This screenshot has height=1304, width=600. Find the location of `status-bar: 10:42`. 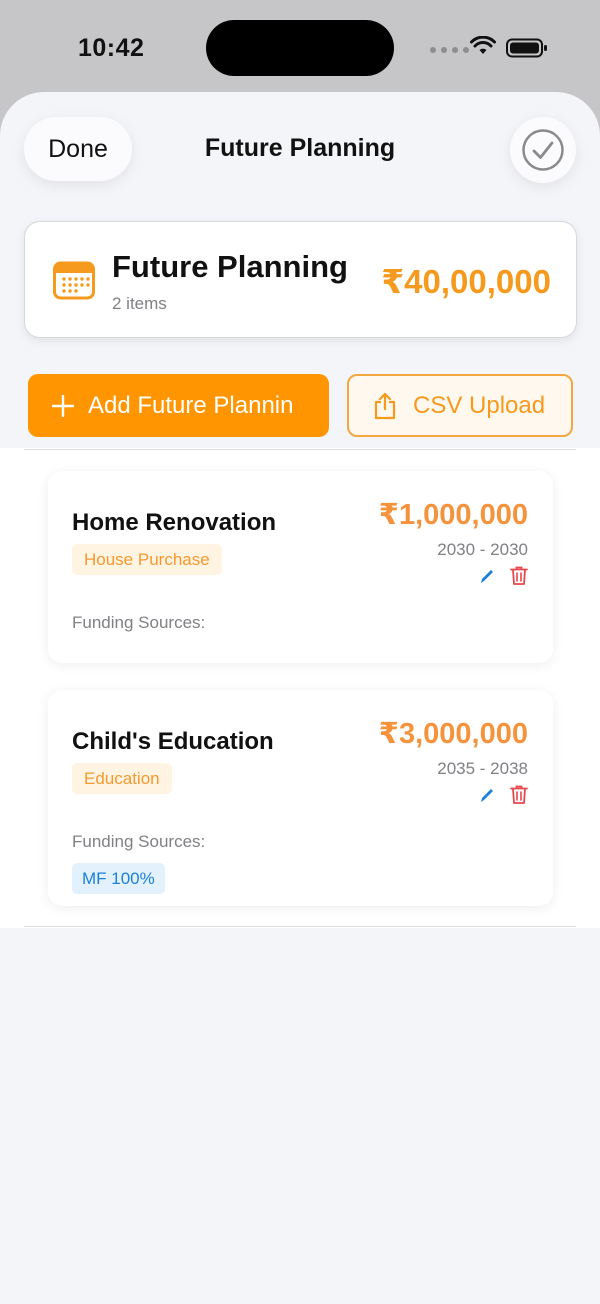

status-bar: 10:42 is located at coordinates (300, 46).